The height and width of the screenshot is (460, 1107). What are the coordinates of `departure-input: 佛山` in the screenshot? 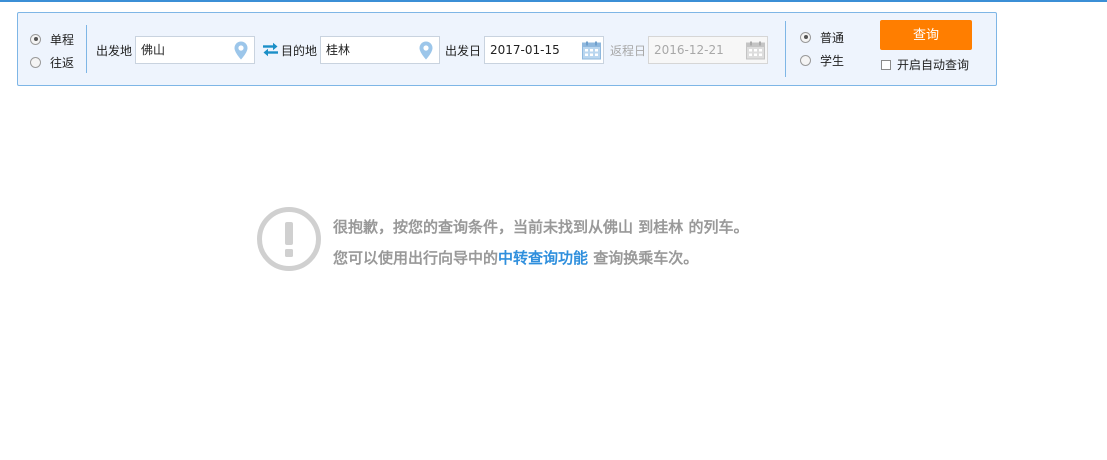 It's located at (195, 50).